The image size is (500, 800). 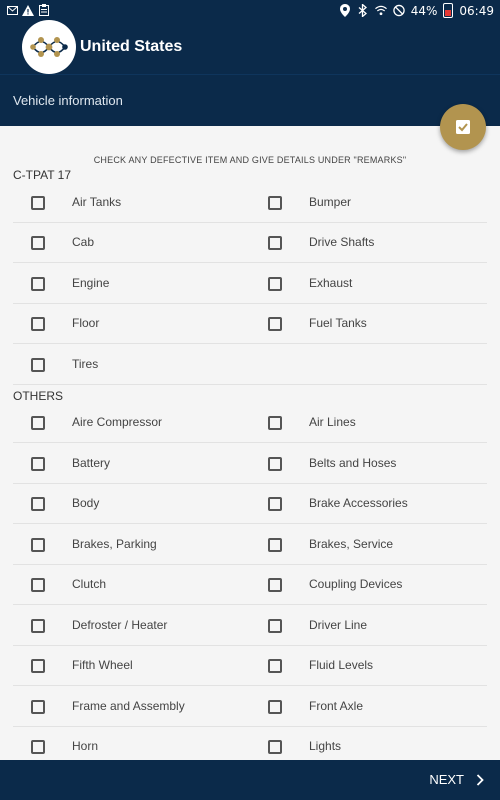 What do you see at coordinates (368, 203) in the screenshot?
I see `checklist-item: Bumper` at bounding box center [368, 203].